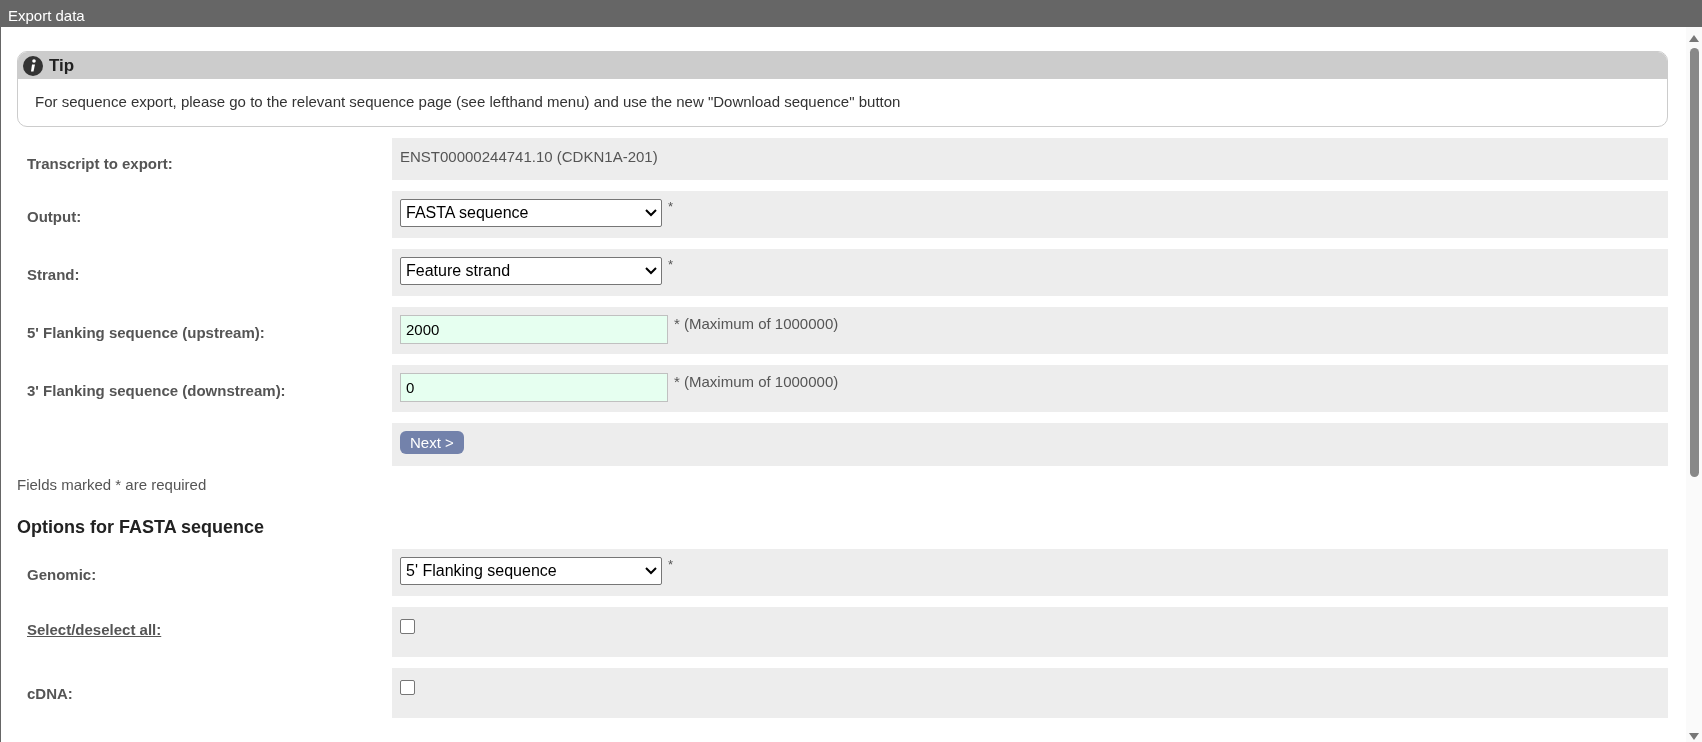  Describe the element at coordinates (112, 484) in the screenshot. I see `required-note: Fields marked * are required` at that location.